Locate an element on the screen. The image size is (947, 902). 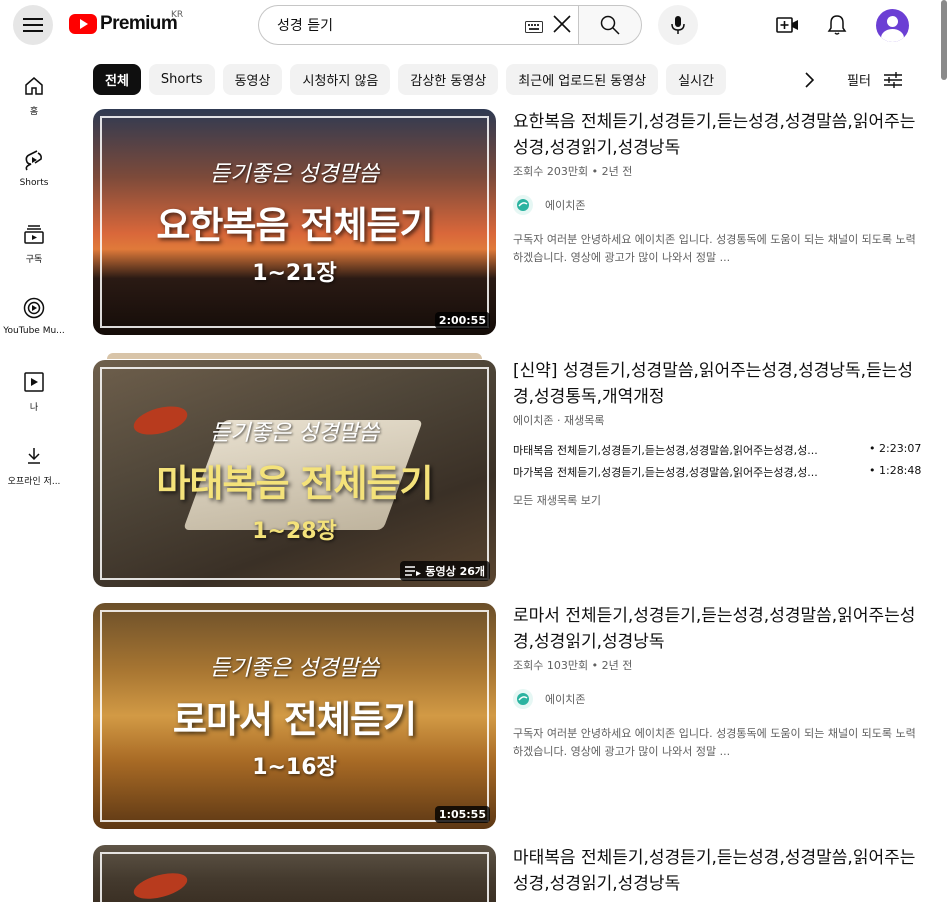
playlist-video-duration: • 1:28:48 is located at coordinates (895, 470).